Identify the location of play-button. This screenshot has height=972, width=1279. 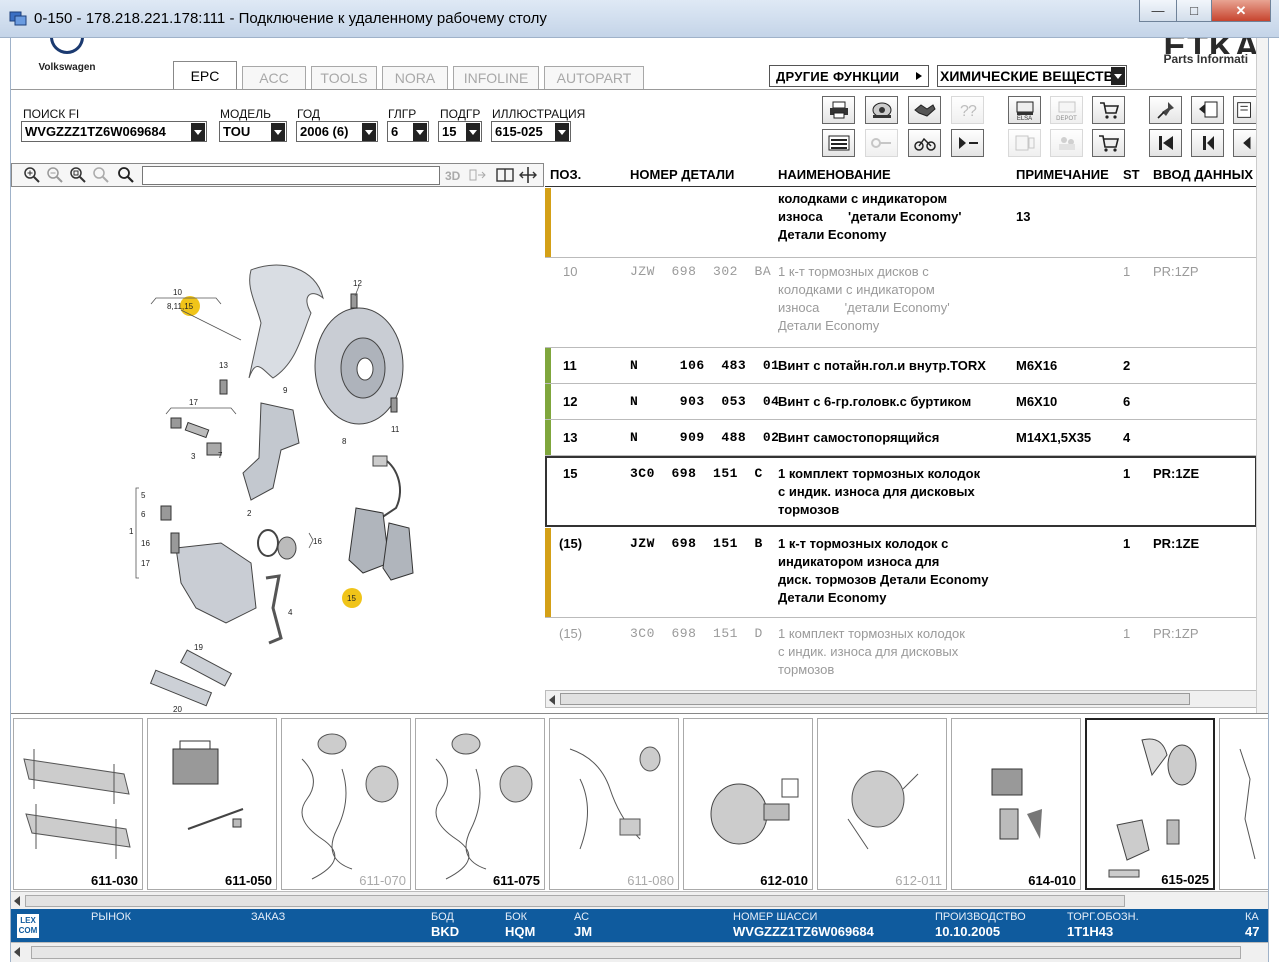
(967, 143).